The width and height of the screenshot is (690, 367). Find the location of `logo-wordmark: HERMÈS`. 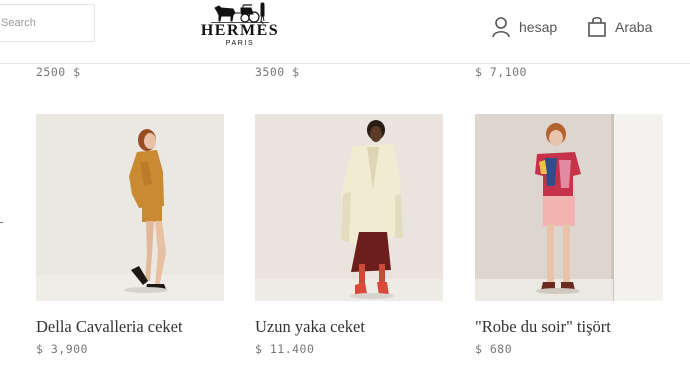

logo-wordmark: HERMÈS is located at coordinates (240, 30).